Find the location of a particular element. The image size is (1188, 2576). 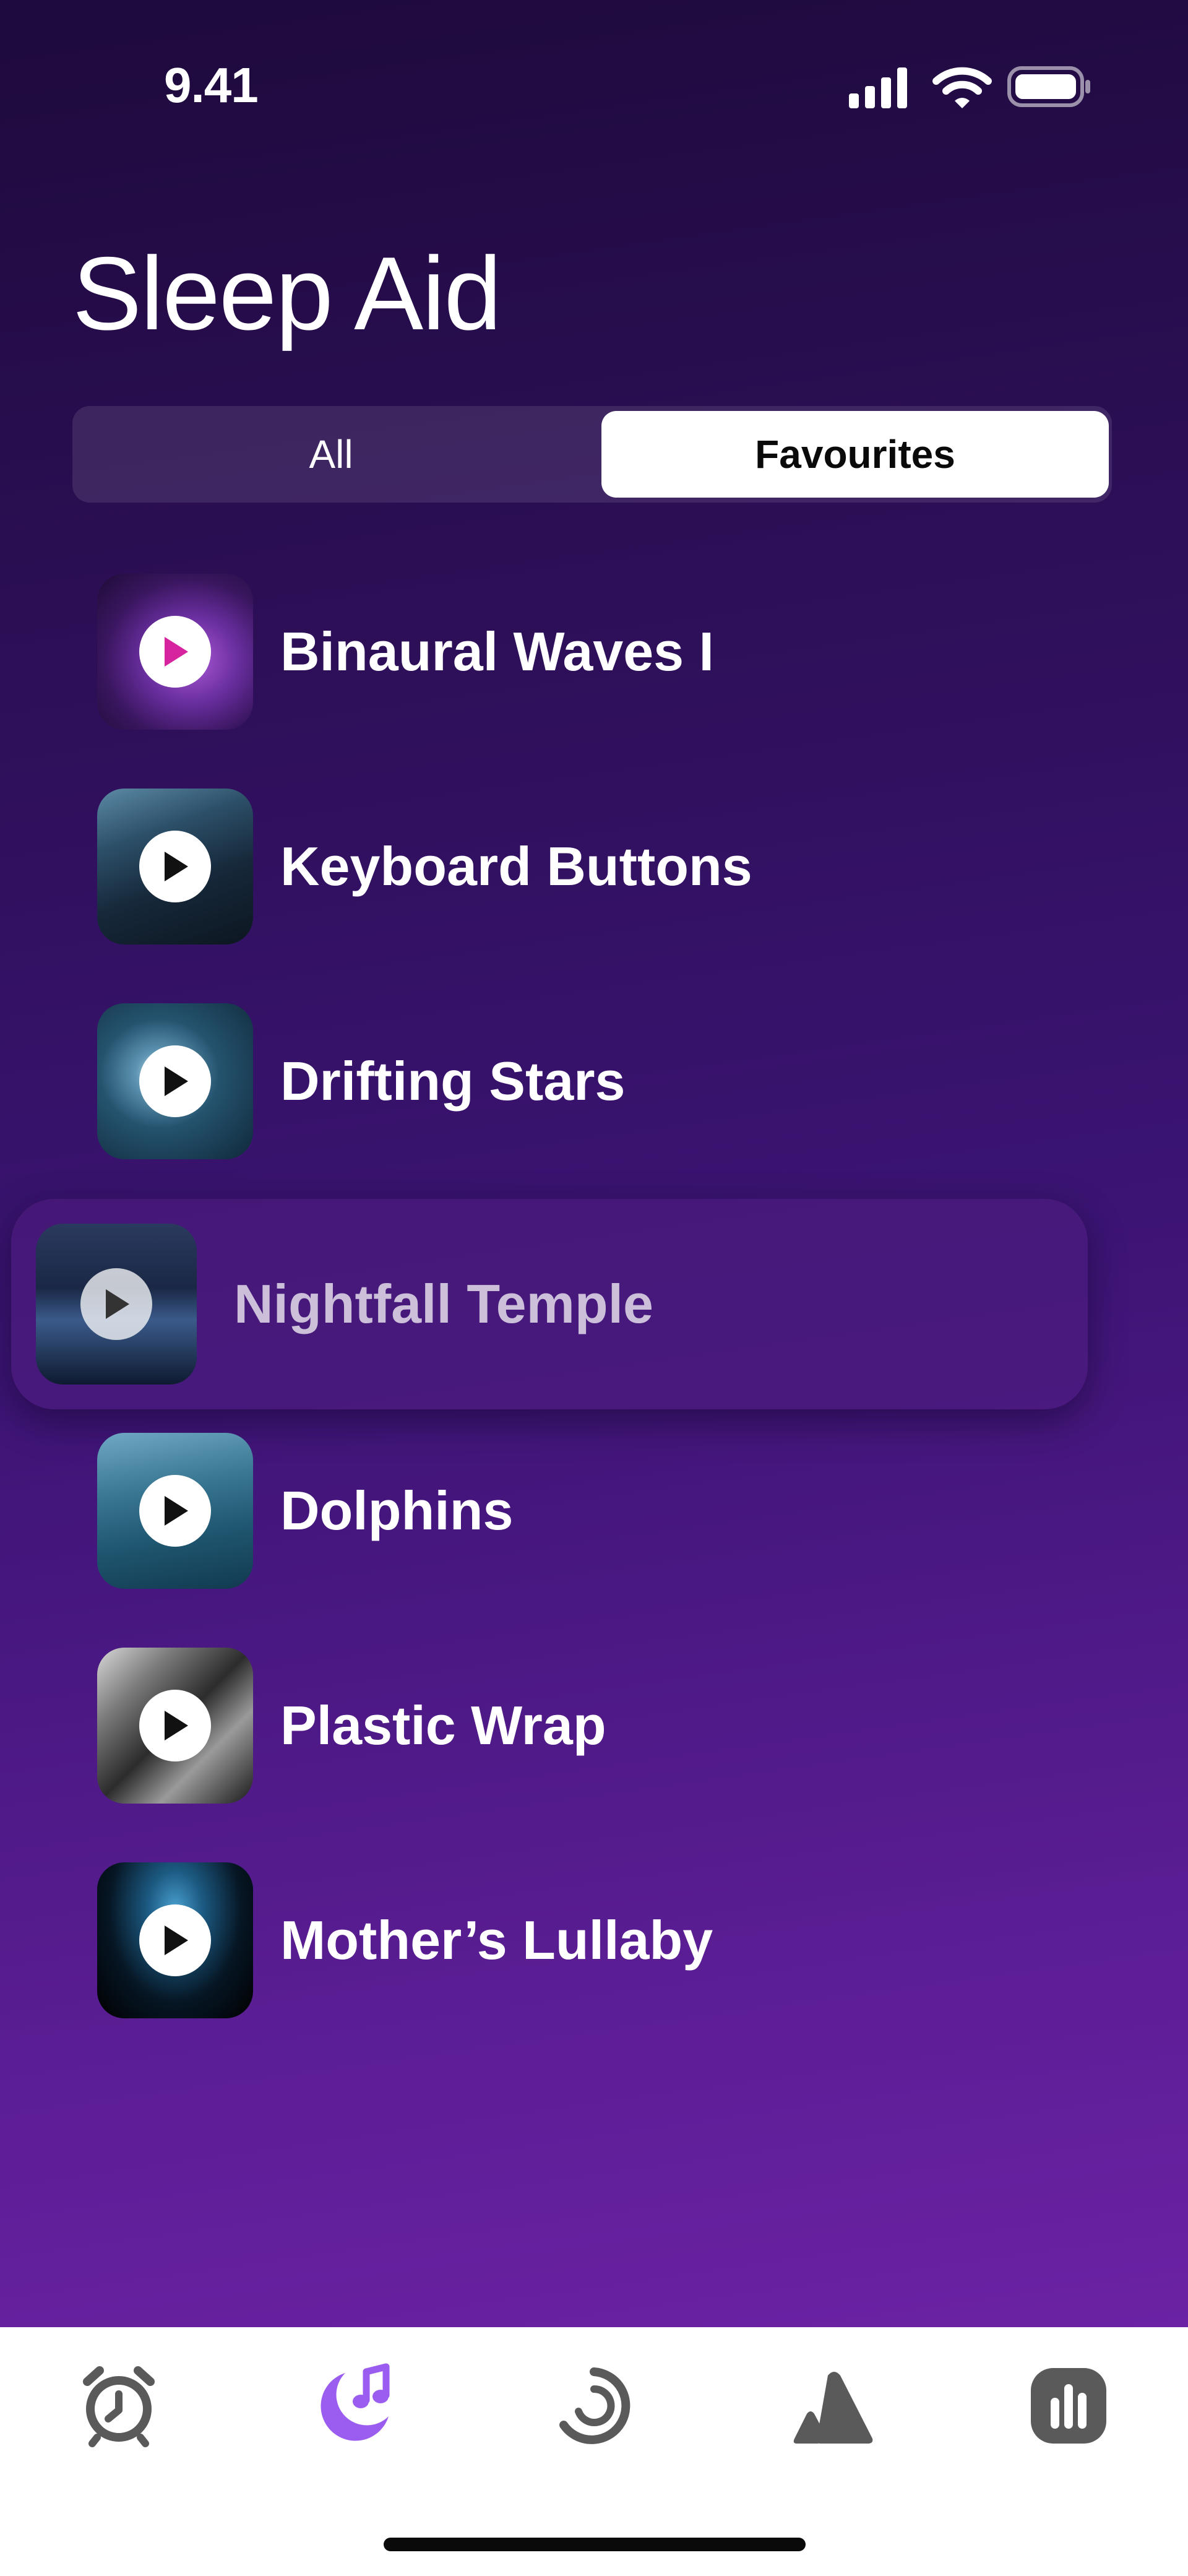

stats-icon is located at coordinates (1068, 2406).